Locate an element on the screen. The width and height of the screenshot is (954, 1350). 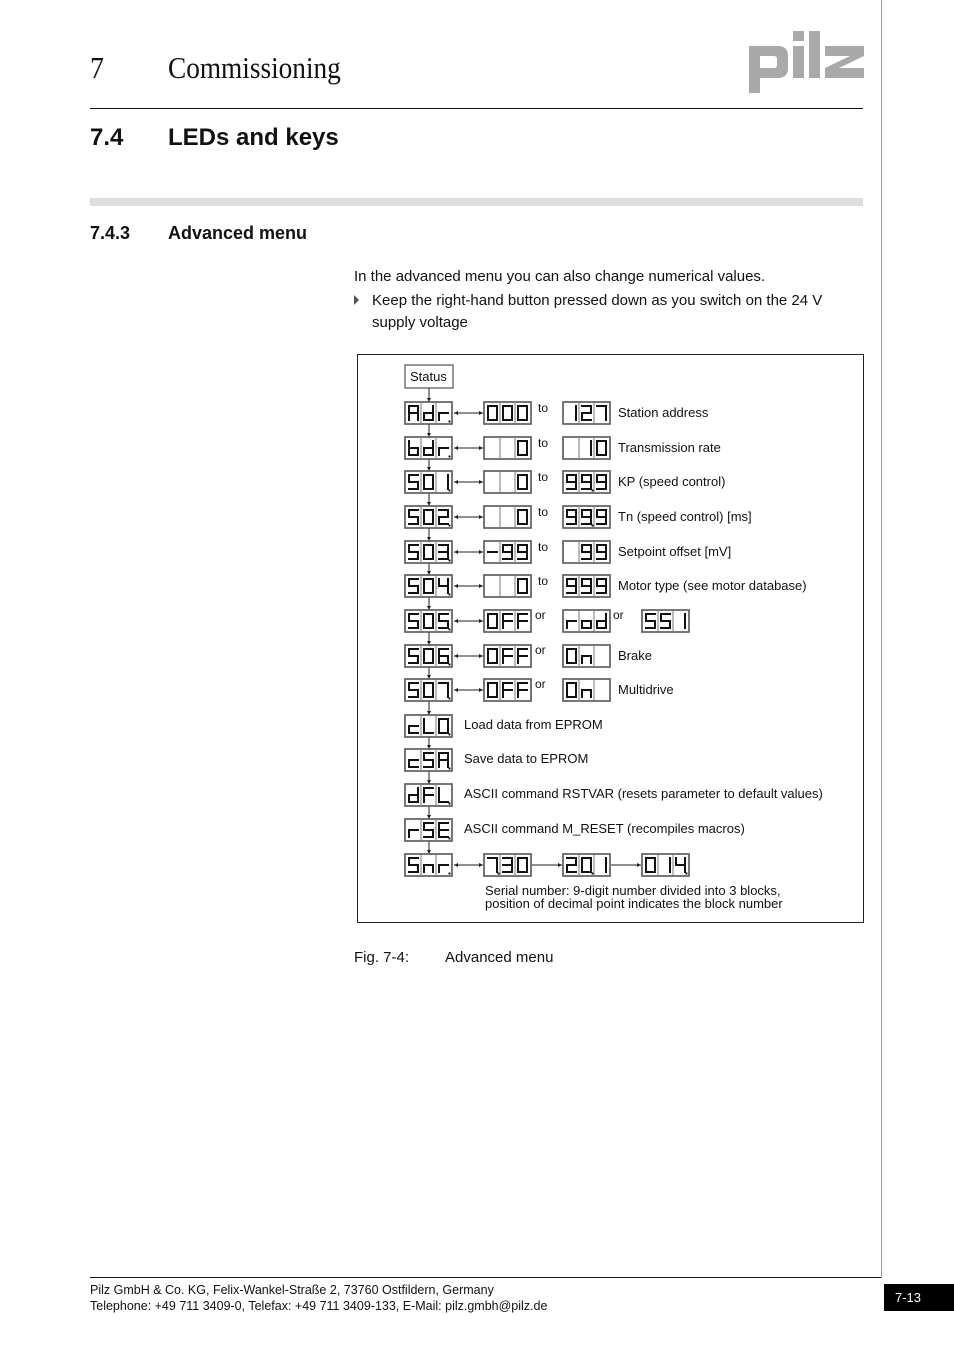
section-number: 7.4 is located at coordinates (107, 137).